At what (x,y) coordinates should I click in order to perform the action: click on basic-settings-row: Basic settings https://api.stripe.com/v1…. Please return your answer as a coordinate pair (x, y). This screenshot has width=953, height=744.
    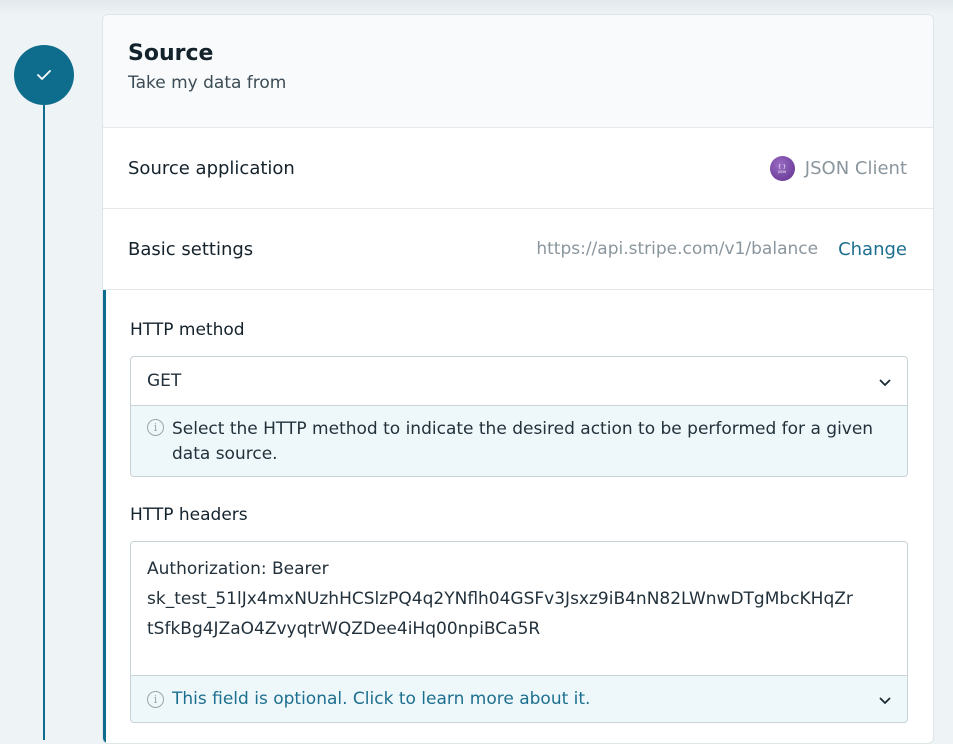
    Looking at the image, I should click on (518, 249).